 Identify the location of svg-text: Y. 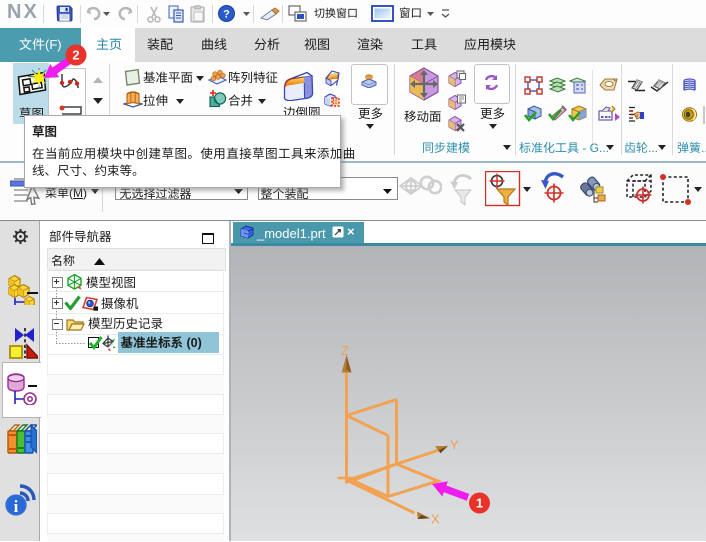
(454, 445).